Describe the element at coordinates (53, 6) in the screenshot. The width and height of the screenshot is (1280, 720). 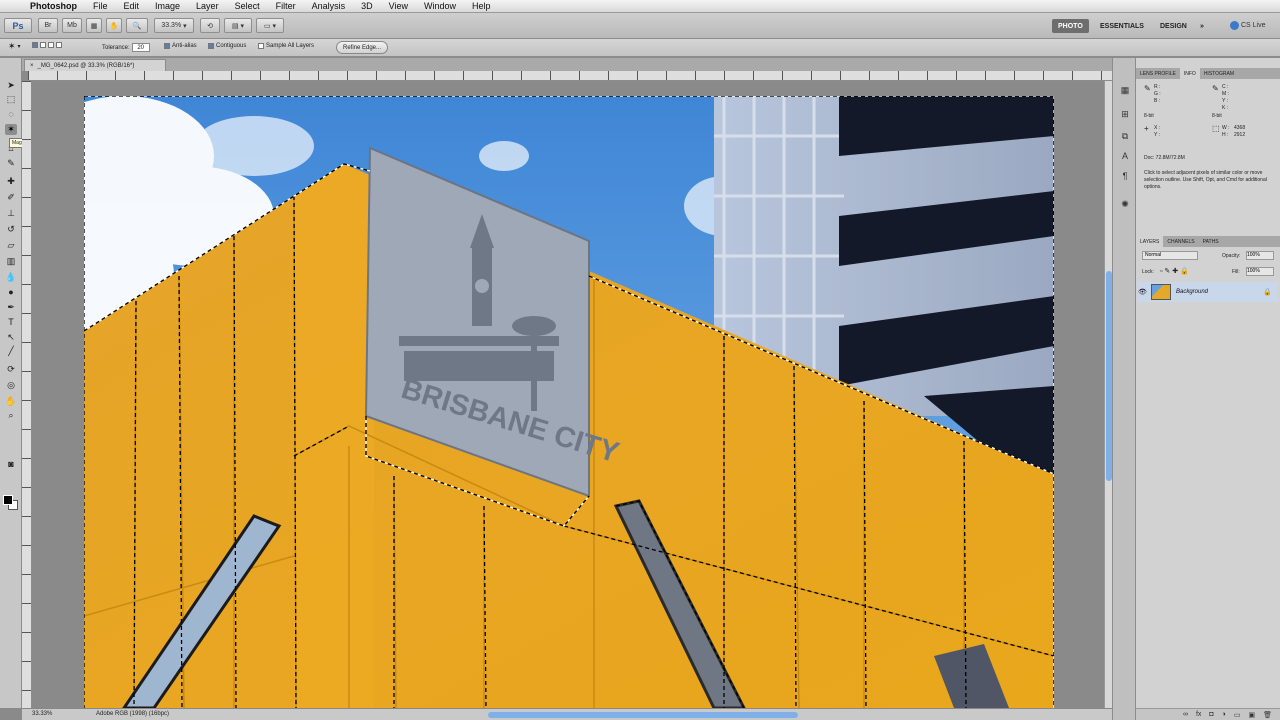
I see `menu-app-name: Photoshop` at that location.